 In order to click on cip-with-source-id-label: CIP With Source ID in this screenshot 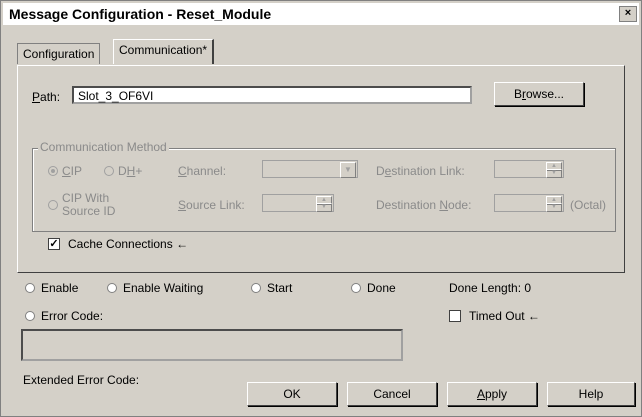, I will do `click(89, 204)`.